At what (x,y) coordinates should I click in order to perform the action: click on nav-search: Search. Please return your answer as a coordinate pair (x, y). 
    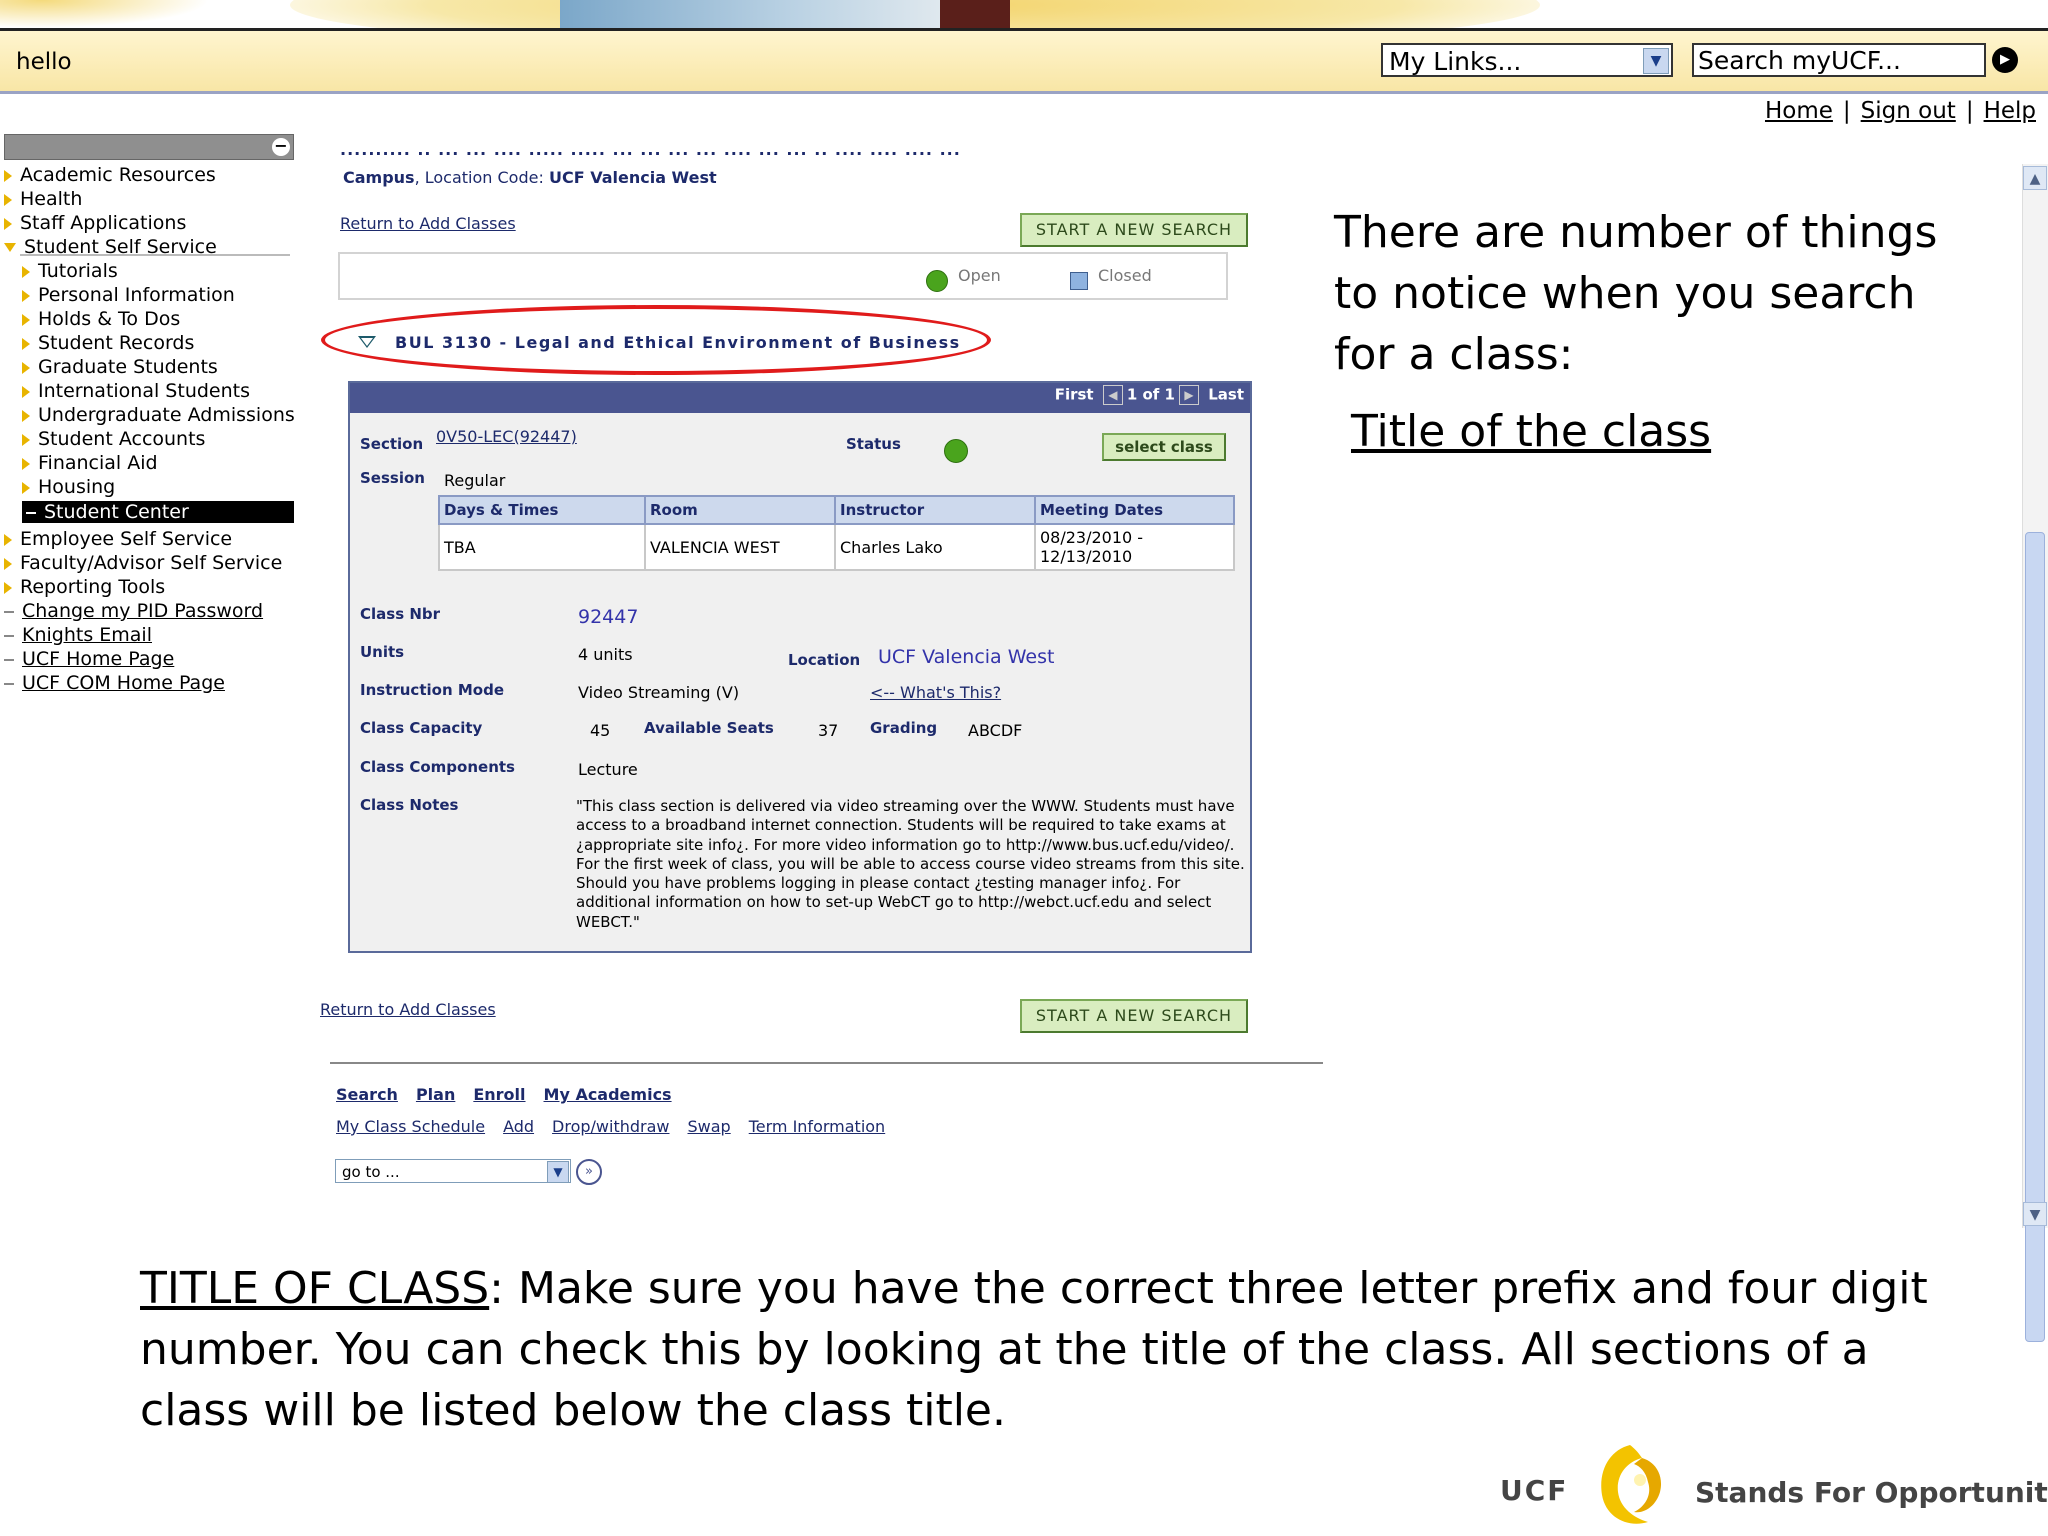
    Looking at the image, I should click on (367, 1094).